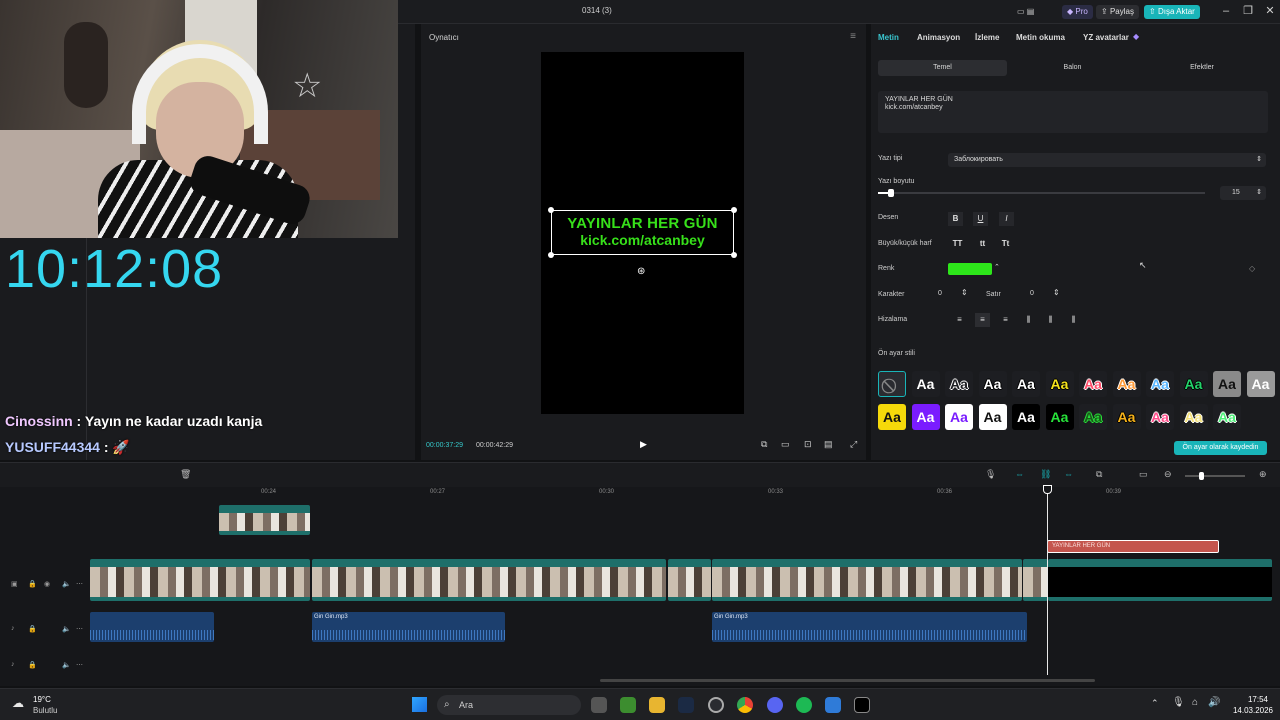 The image size is (1280, 720). What do you see at coordinates (1107, 160) in the screenshot?
I see `font-select: Заблокировать ⇕` at bounding box center [1107, 160].